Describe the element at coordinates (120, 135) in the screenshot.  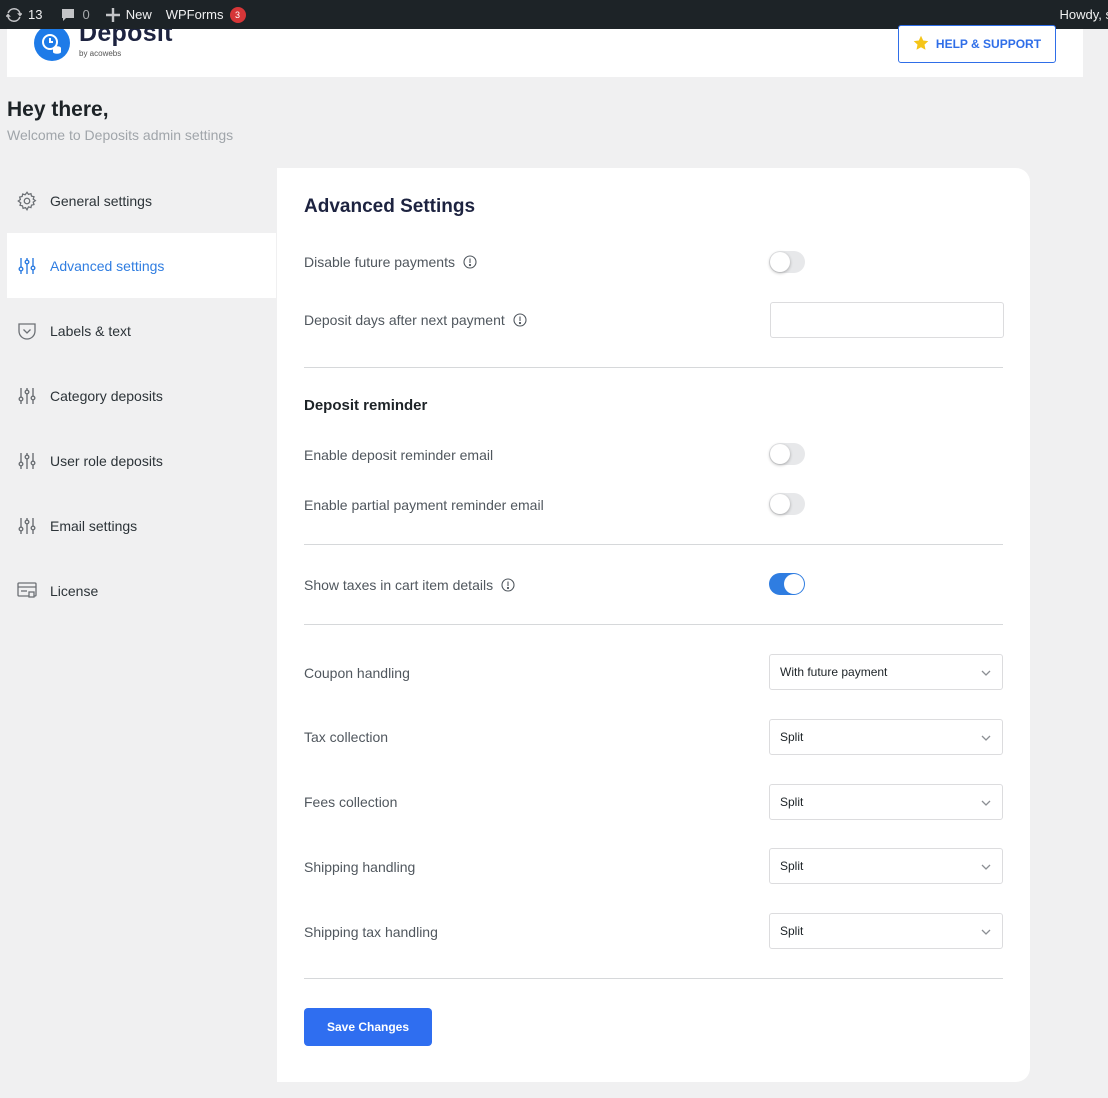
I see `greeting-subtitle: Welcome to Deposits admin settings` at that location.